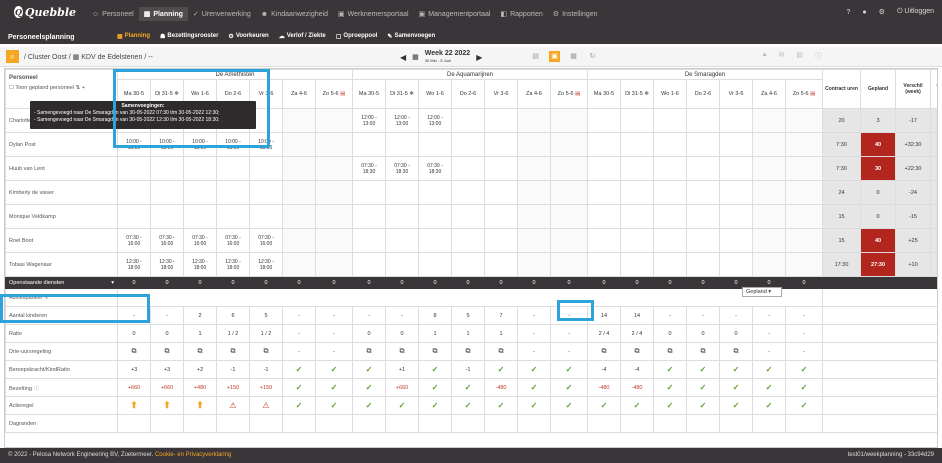 The width and height of the screenshot is (942, 463). Describe the element at coordinates (61, 144) in the screenshot. I see `staff-name: Dylan Post` at that location.